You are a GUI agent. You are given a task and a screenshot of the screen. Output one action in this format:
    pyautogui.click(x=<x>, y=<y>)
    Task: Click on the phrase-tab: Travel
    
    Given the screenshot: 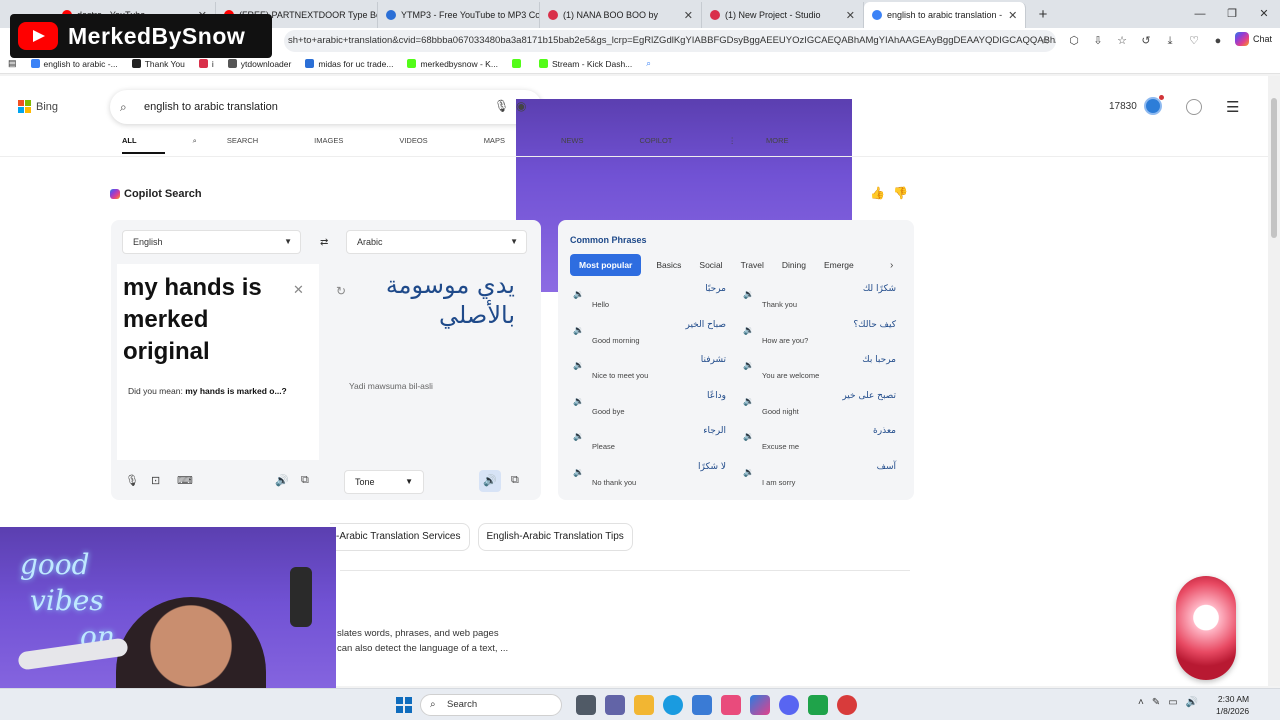 What is the action you would take?
    pyautogui.click(x=752, y=265)
    